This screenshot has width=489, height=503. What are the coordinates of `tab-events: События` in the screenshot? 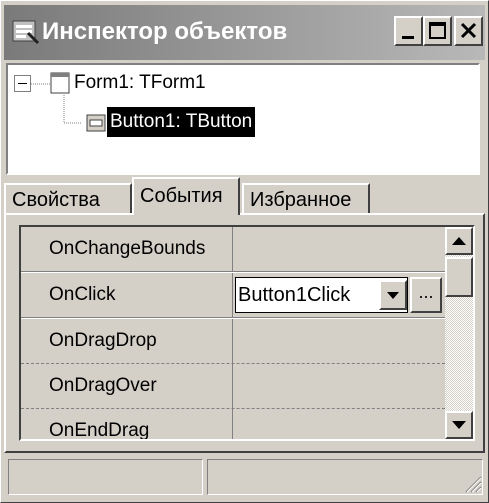 It's located at (186, 196).